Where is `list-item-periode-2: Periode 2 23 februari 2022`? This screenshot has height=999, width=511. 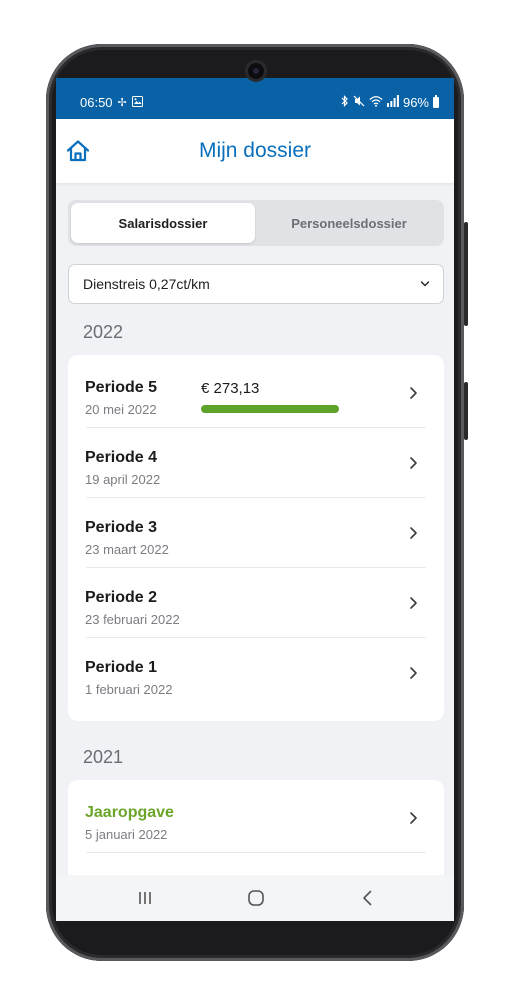 list-item-periode-2: Periode 2 23 februari 2022 is located at coordinates (256, 603).